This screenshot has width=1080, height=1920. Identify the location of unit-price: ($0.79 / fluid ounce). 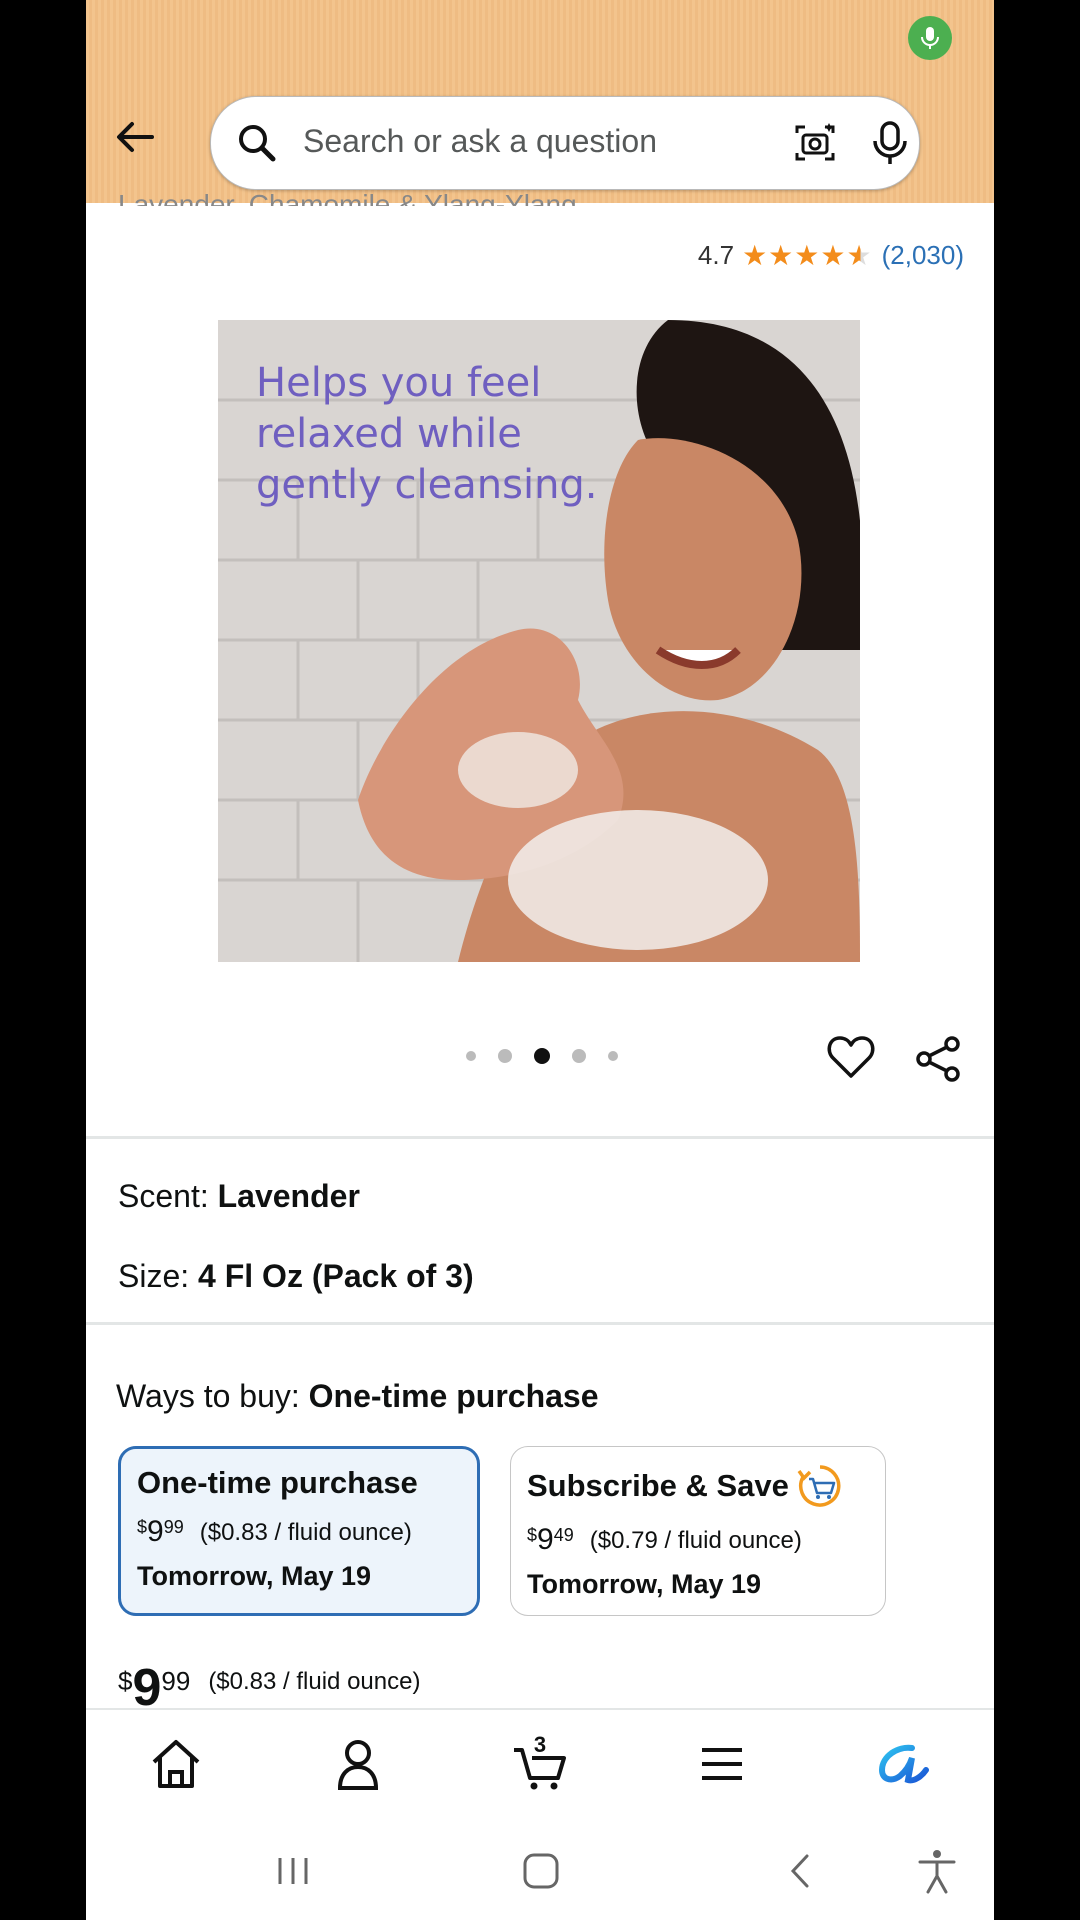
(695, 1540).